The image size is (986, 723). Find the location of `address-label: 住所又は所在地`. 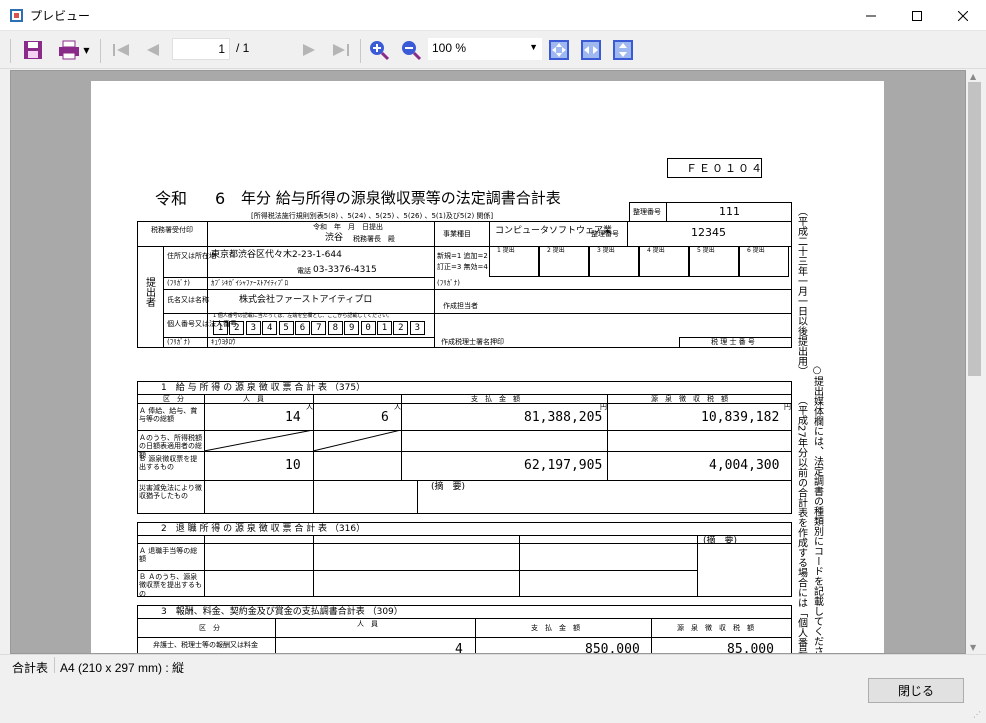

address-label: 住所又は所在地 is located at coordinates (191, 256).